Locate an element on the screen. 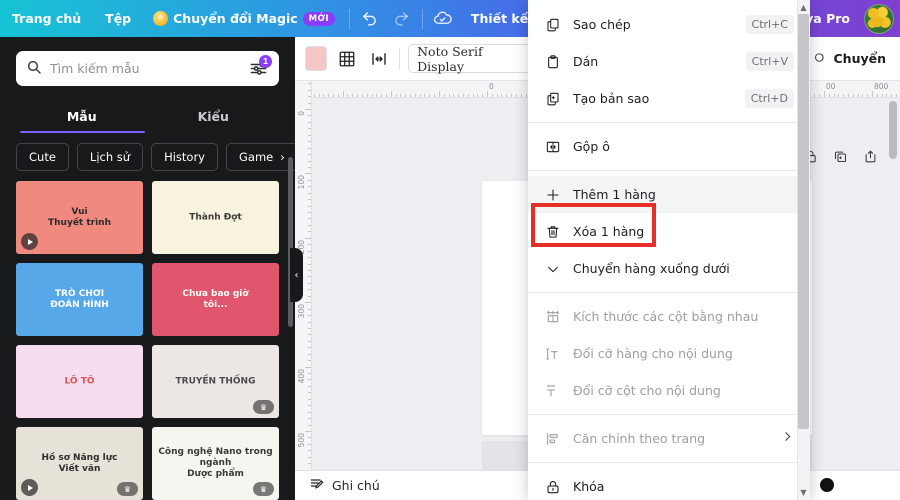  search-box: 1 is located at coordinates (147, 68).